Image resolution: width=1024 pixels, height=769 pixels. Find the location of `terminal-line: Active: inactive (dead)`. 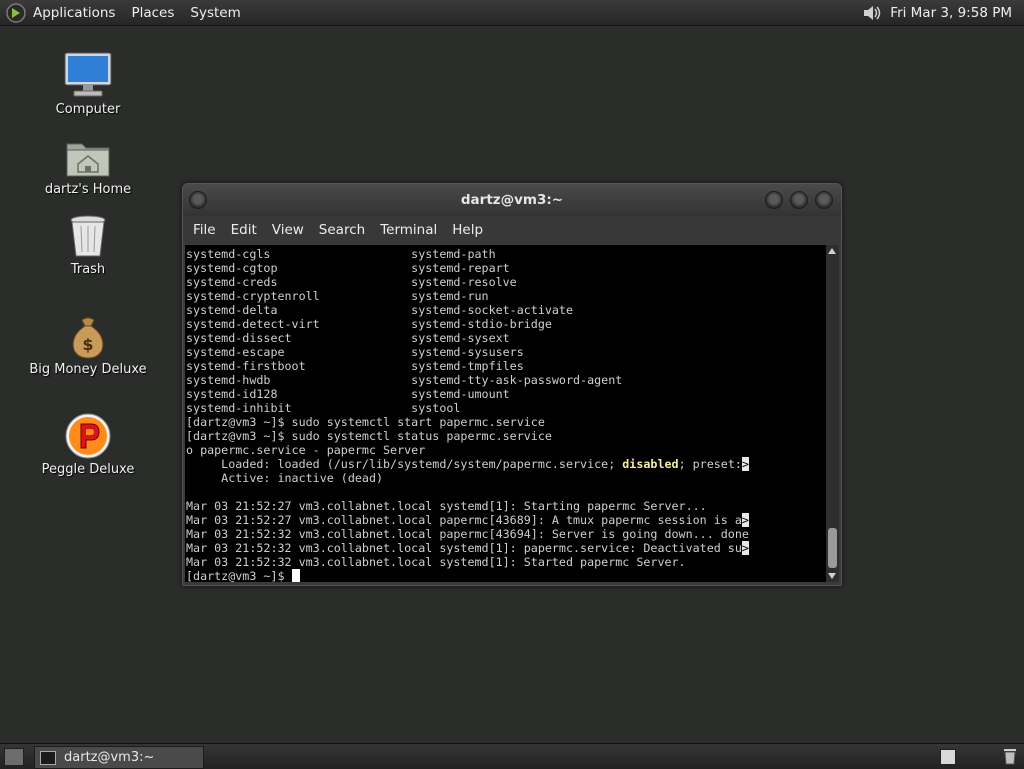

terminal-line: Active: inactive (dead) is located at coordinates (285, 478).